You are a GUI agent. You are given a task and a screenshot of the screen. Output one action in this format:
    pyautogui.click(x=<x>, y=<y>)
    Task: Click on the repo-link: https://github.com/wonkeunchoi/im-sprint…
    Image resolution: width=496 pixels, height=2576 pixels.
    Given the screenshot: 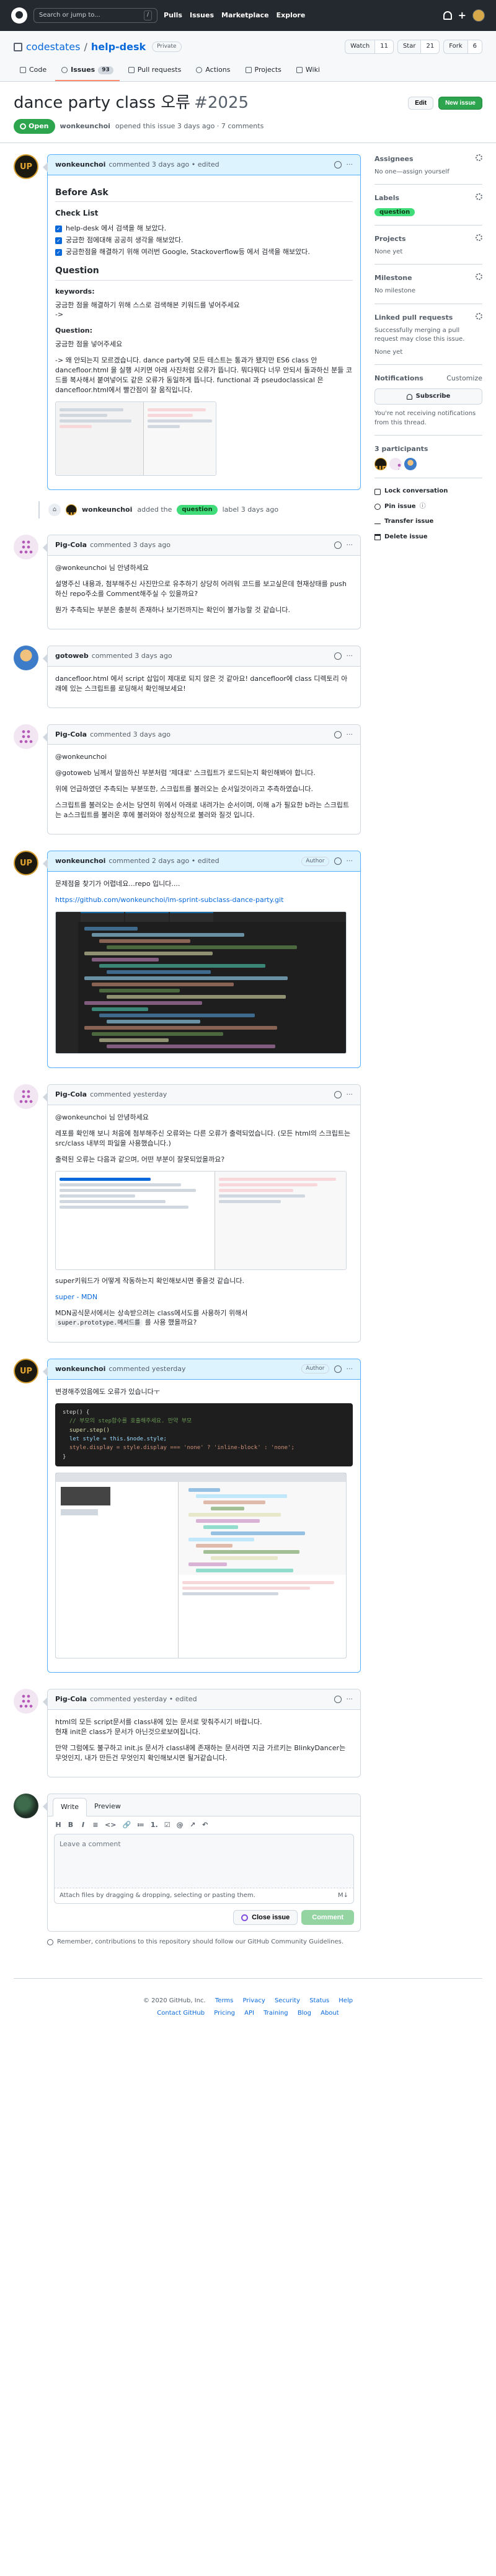 What is the action you would take?
    pyautogui.click(x=169, y=900)
    